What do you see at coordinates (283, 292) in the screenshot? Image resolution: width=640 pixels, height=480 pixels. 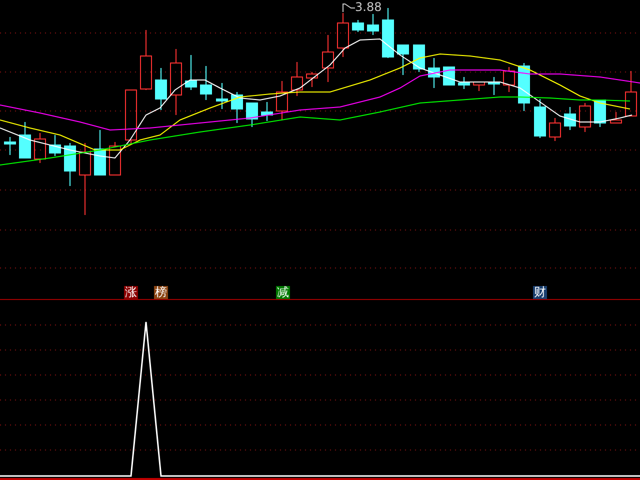 I see `signal-tag: 减` at bounding box center [283, 292].